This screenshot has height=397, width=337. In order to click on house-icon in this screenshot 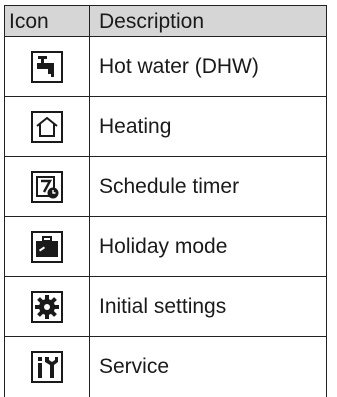, I will do `click(47, 126)`.